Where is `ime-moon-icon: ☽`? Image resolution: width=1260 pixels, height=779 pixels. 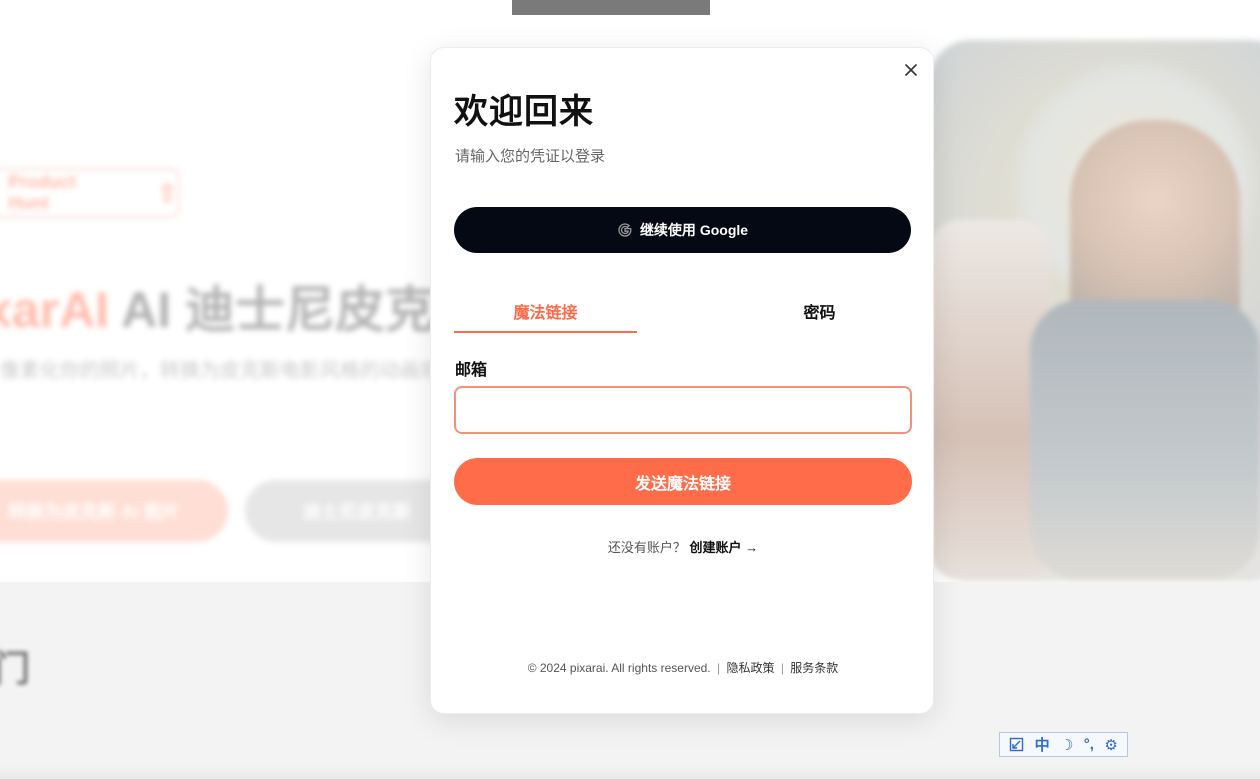
ime-moon-icon: ☽ is located at coordinates (1066, 745).